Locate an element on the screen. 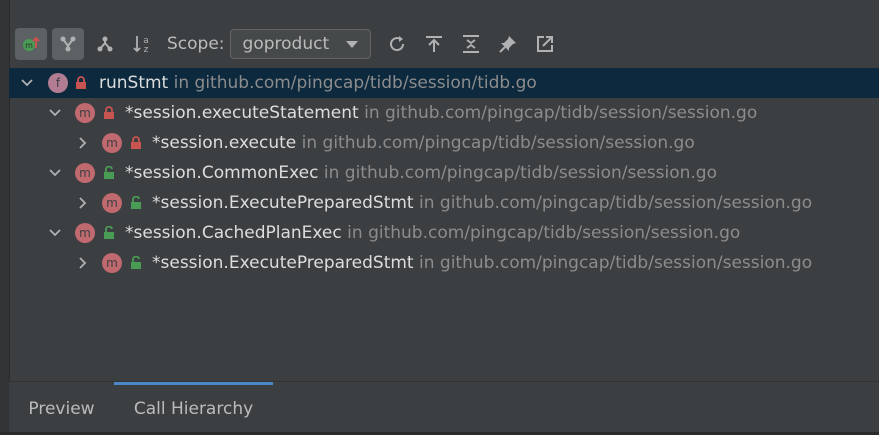 This screenshot has height=435, width=879. tab-preview: Preview is located at coordinates (61, 408).